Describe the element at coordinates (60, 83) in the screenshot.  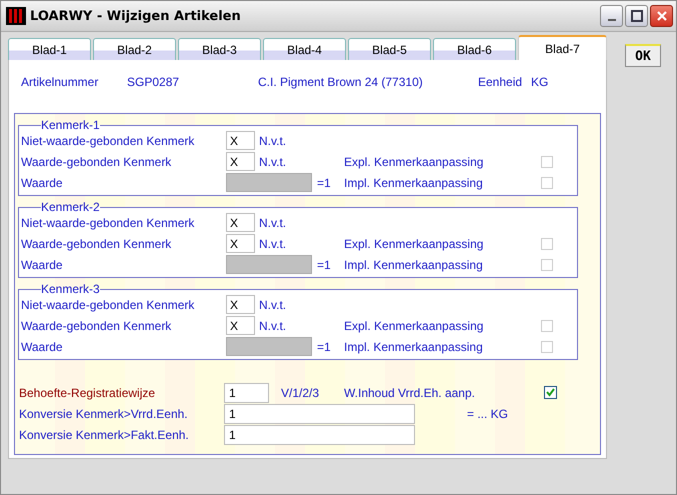
I see `field-label: Artikelnummer` at that location.